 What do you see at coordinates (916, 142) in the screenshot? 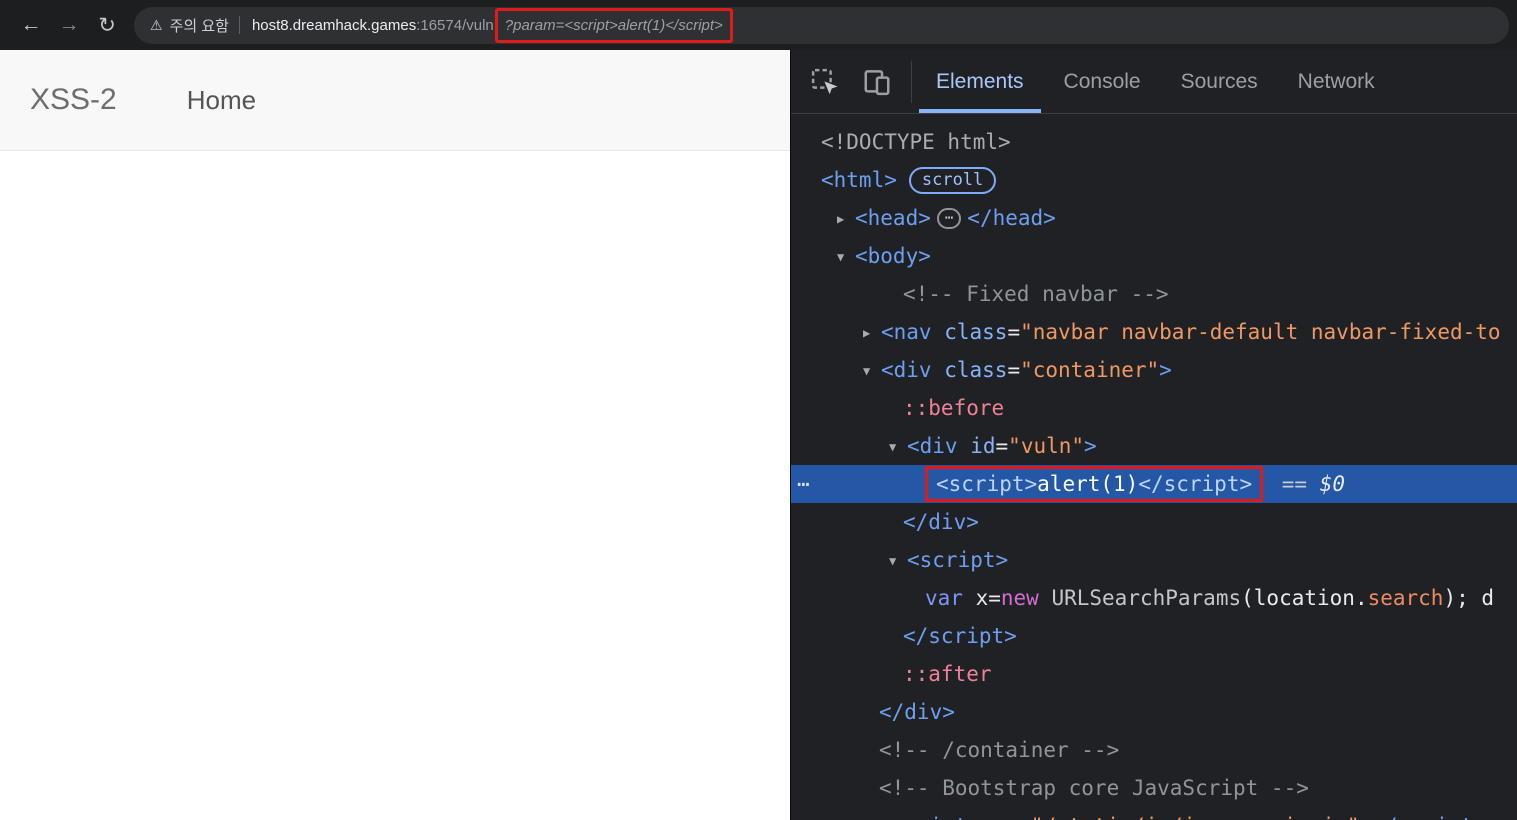
I see `token: <!DOCTYPE html>` at bounding box center [916, 142].